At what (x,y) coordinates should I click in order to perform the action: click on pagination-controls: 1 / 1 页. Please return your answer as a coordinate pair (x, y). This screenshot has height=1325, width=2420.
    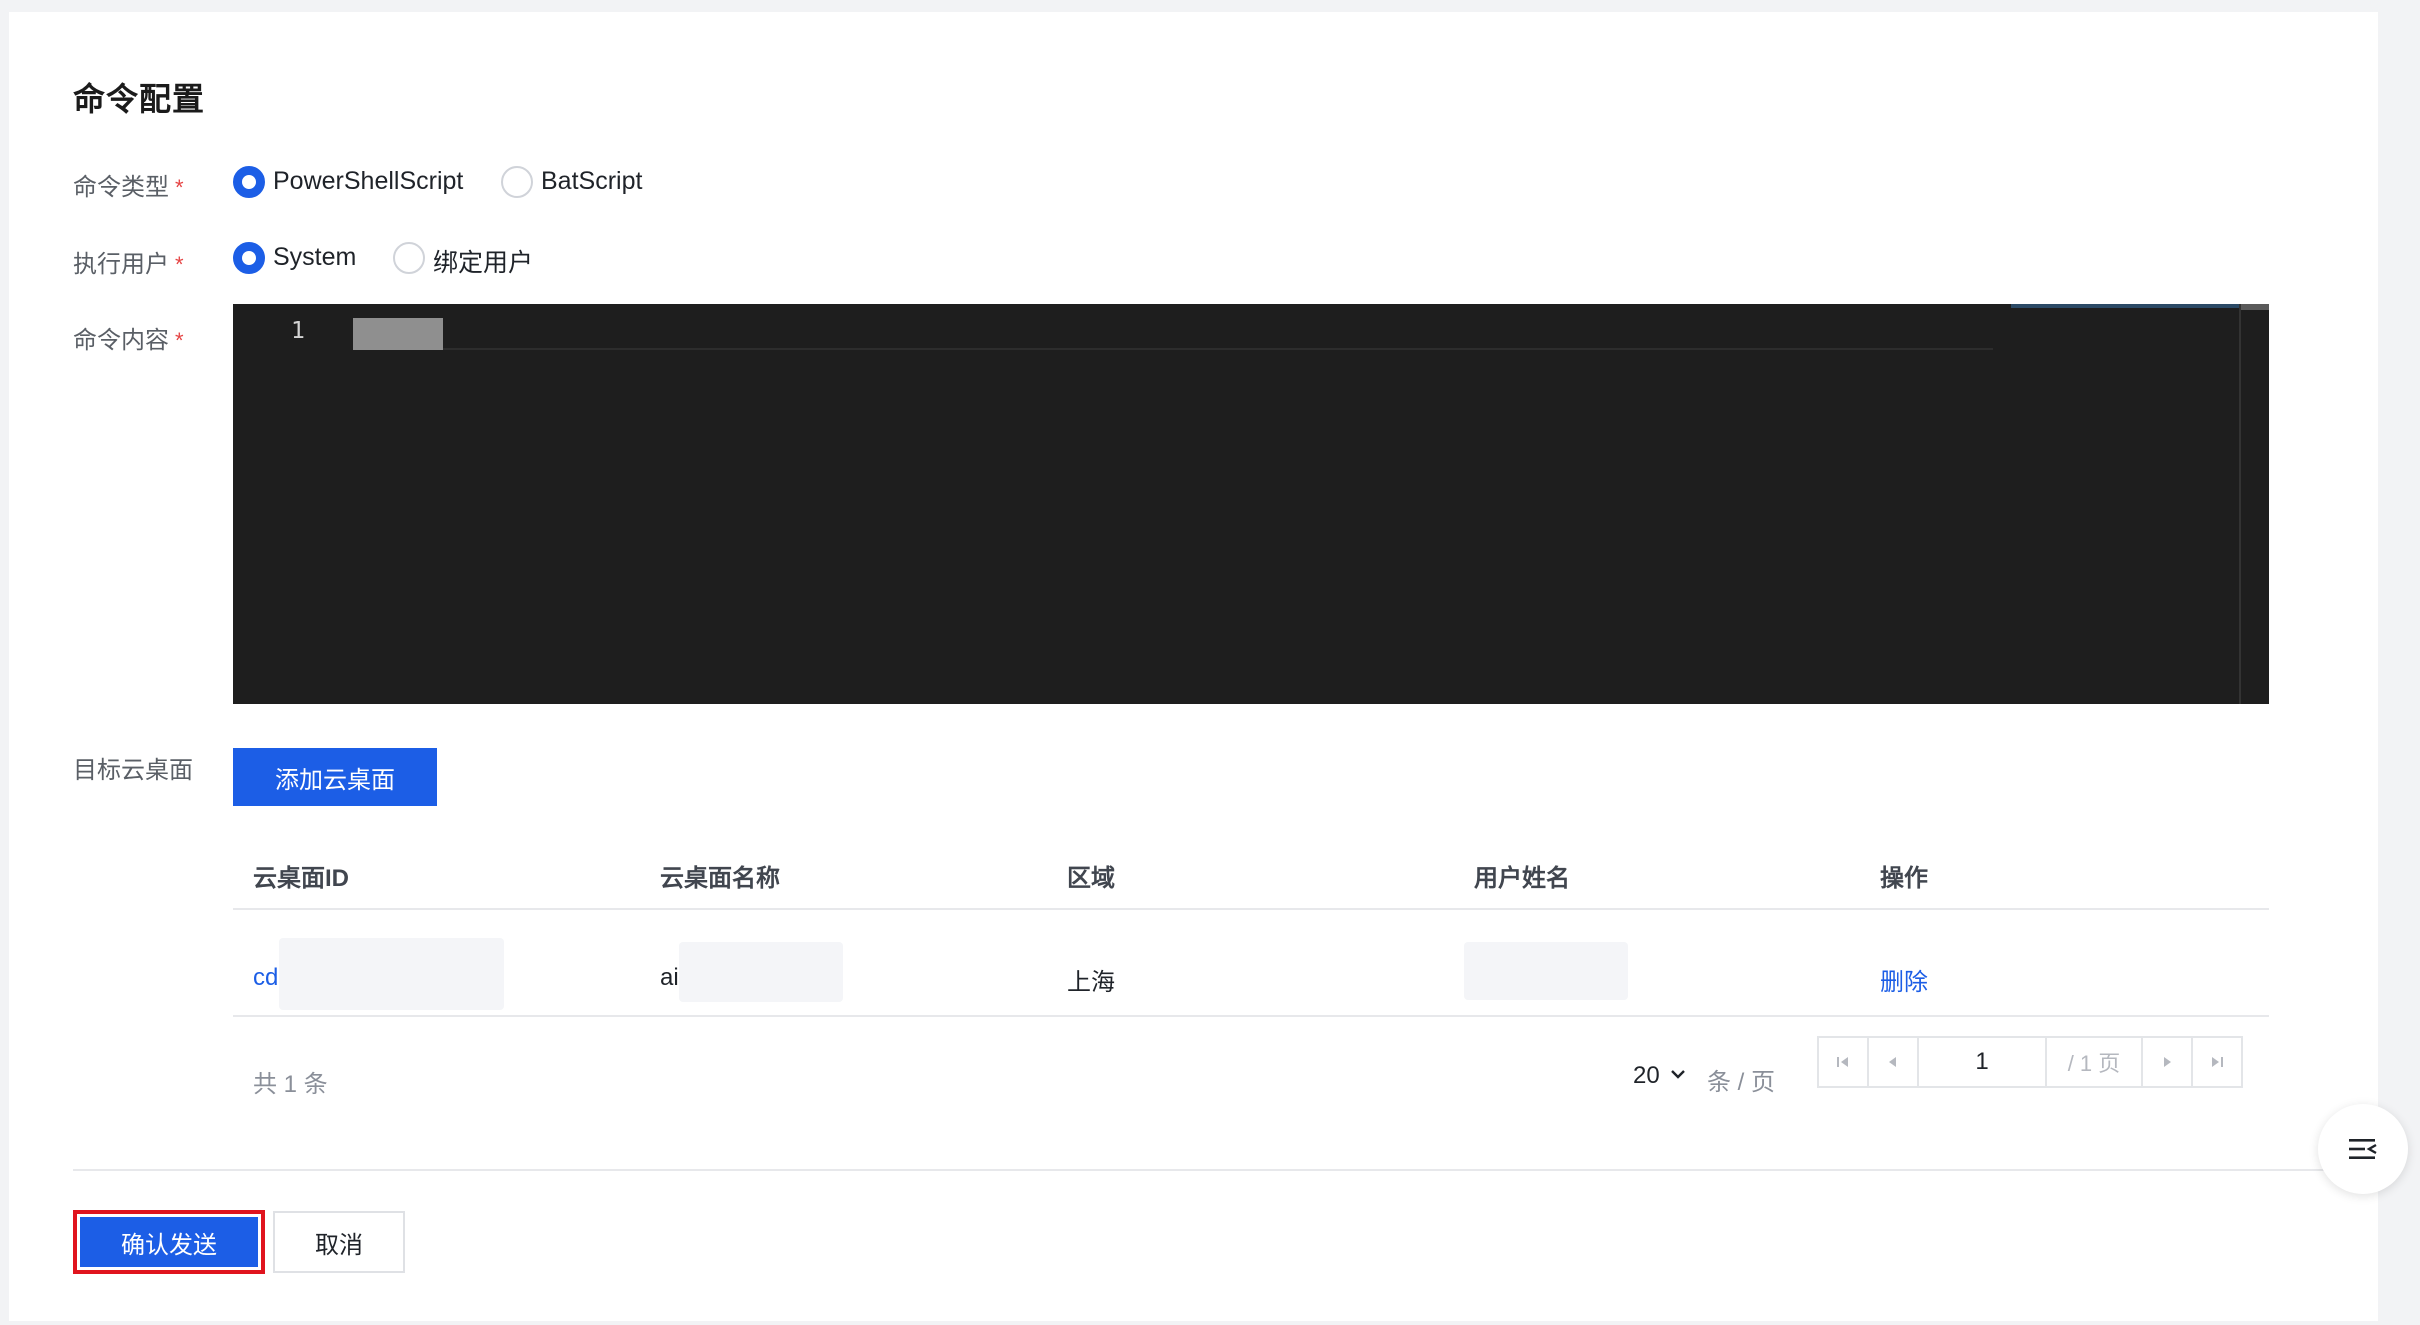
    Looking at the image, I should click on (2030, 1062).